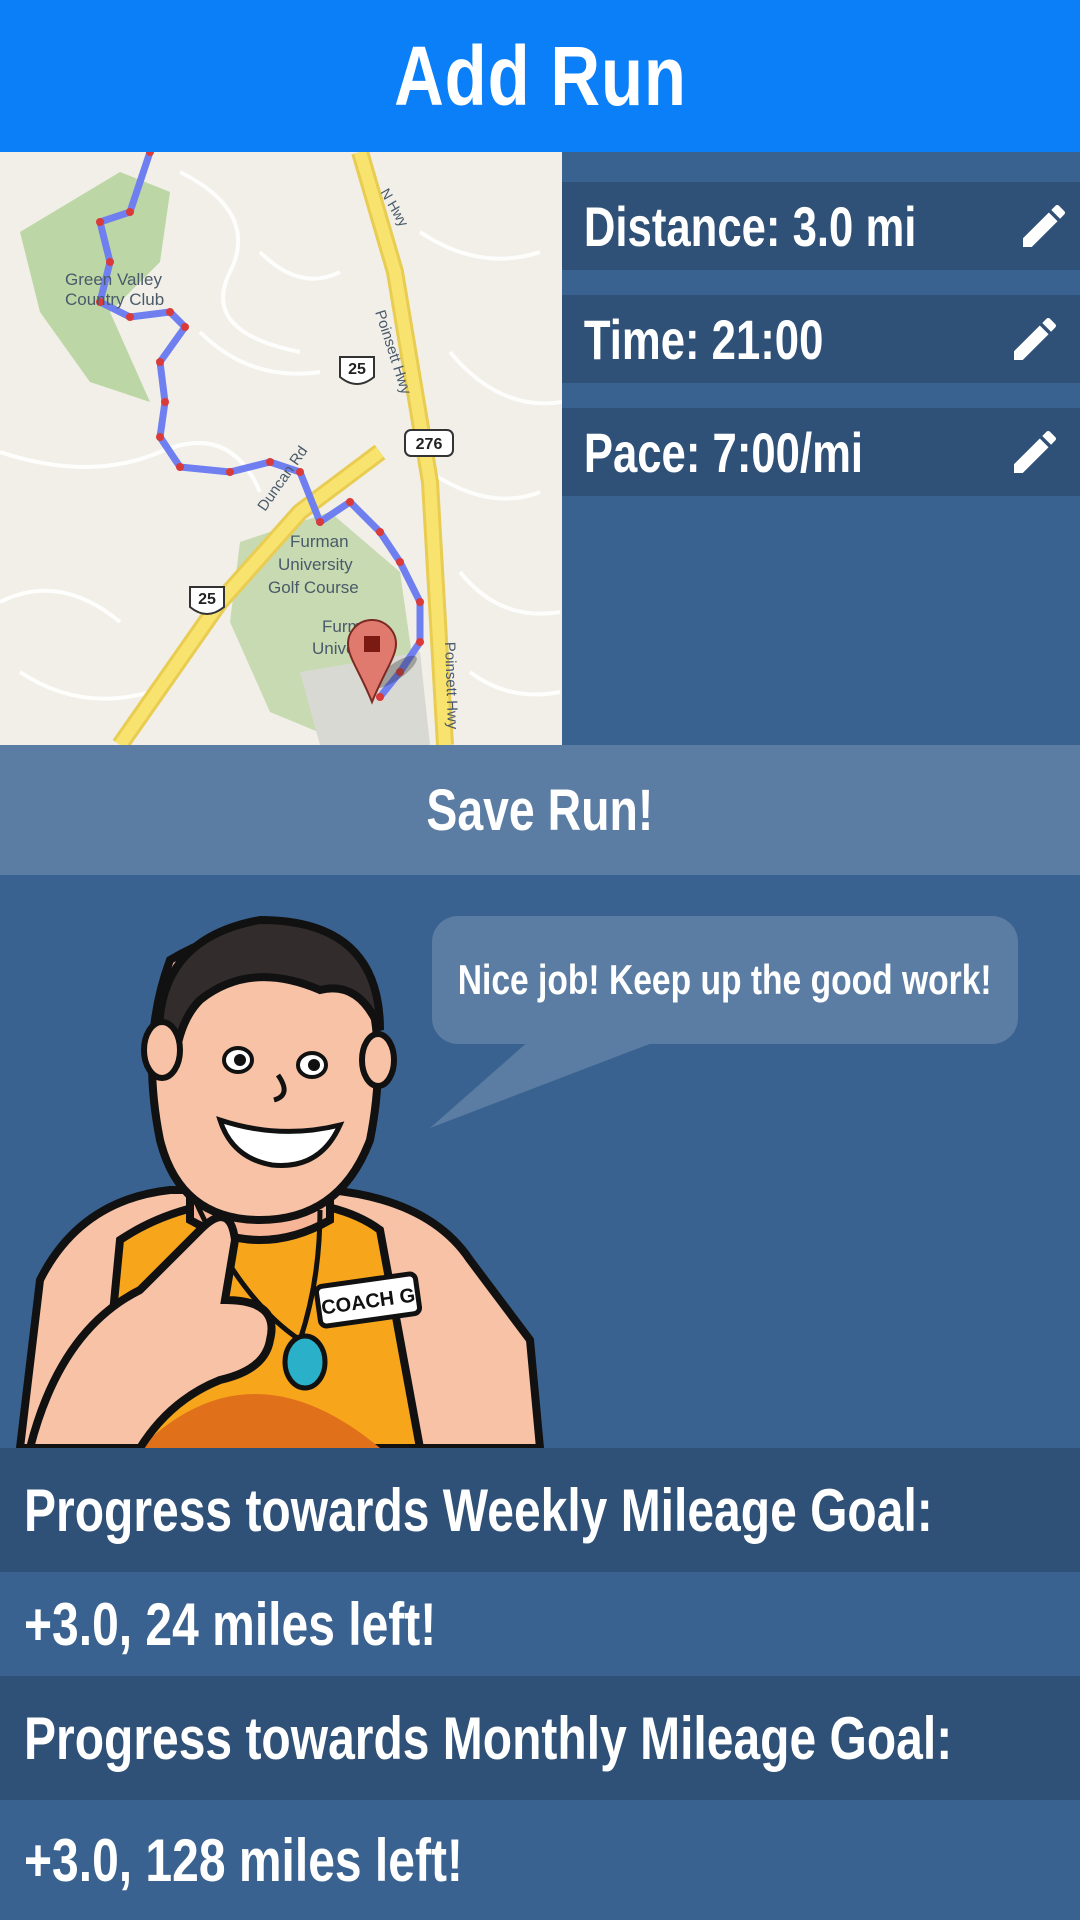 The image size is (1080, 1920). Describe the element at coordinates (313, 587) in the screenshot. I see `map-label-golf-3: Golf Course` at that location.